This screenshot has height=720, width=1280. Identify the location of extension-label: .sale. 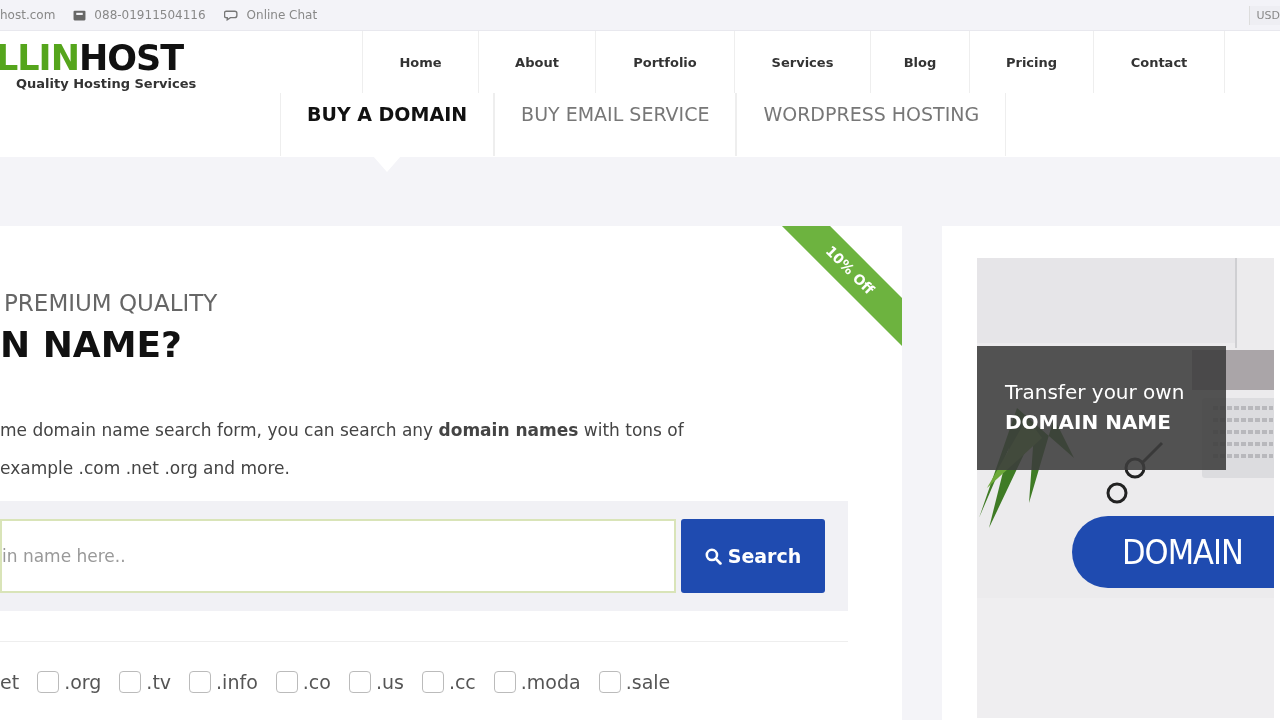
(648, 682).